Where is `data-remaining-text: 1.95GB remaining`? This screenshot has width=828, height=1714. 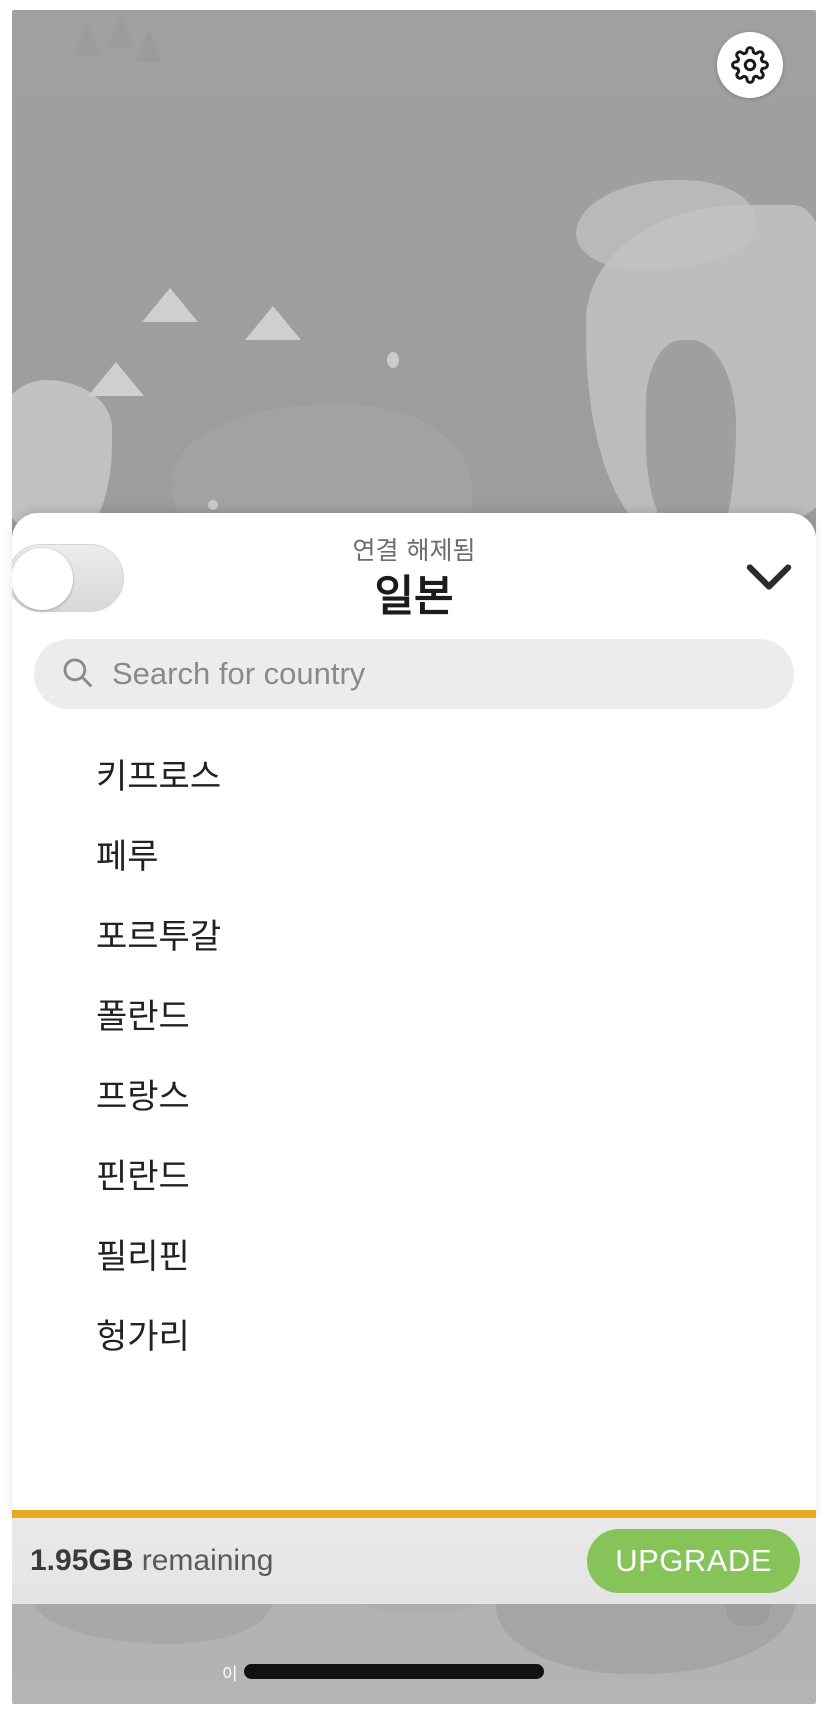 data-remaining-text: 1.95GB remaining is located at coordinates (151, 1561).